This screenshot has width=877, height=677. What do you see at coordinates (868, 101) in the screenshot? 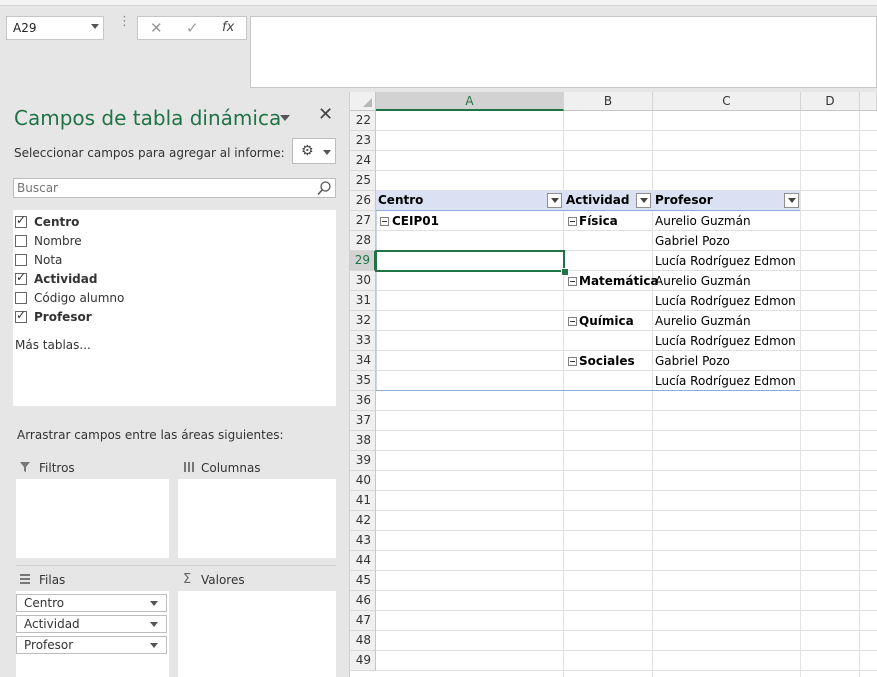
I see `column-header-e` at bounding box center [868, 101].